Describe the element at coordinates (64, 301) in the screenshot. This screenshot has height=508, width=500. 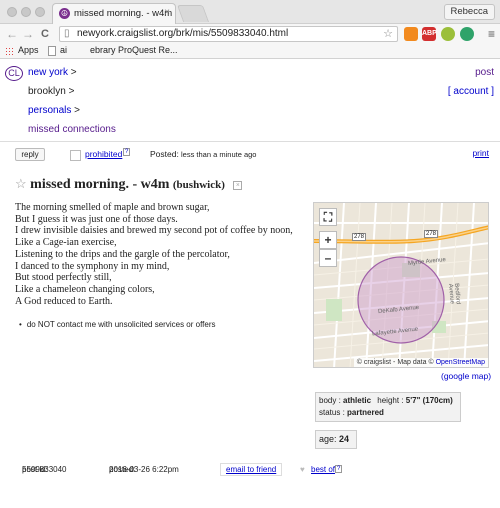
I see `body-line: A God reduced to Earth.` at that location.